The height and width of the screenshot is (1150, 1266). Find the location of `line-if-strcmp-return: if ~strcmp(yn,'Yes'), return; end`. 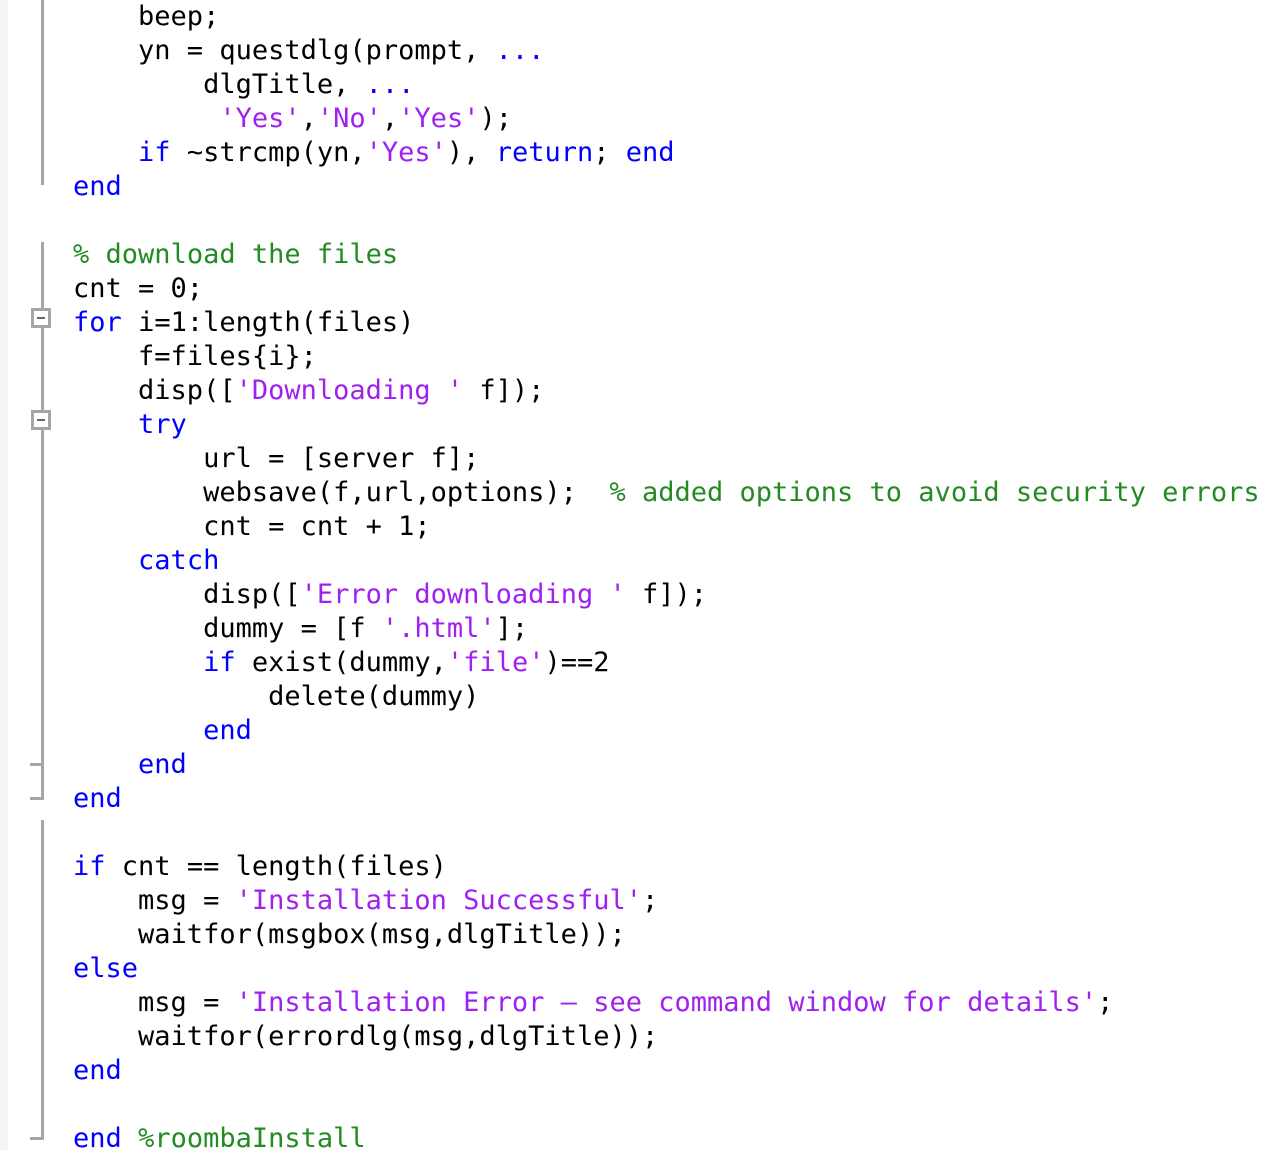

line-if-strcmp-return: if ~strcmp(yn,'Yes'), return; end is located at coordinates (633, 153).